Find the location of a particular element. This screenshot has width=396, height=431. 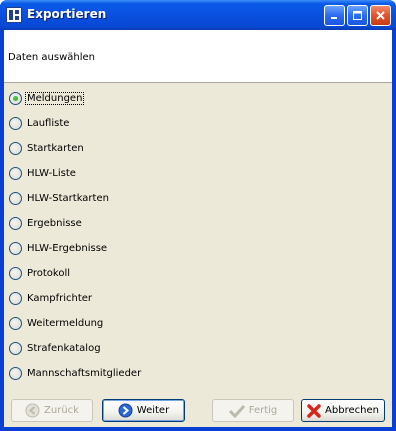

maximize-icon is located at coordinates (357, 15).